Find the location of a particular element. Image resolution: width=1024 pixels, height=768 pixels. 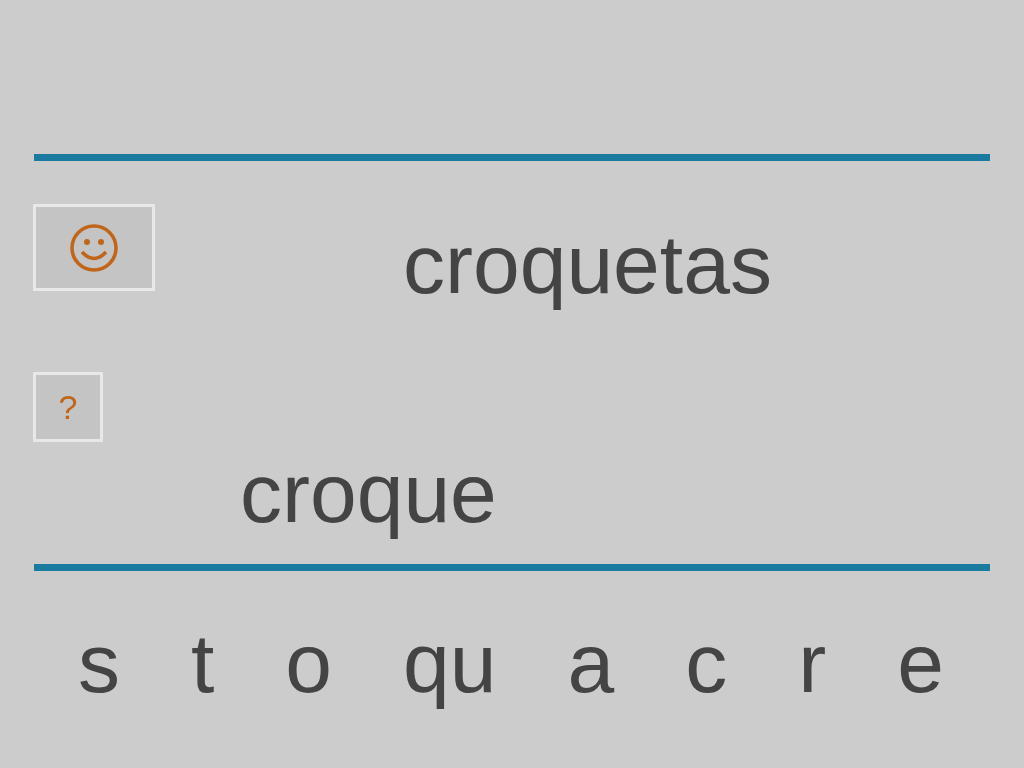

smiley-icon is located at coordinates (94, 247).